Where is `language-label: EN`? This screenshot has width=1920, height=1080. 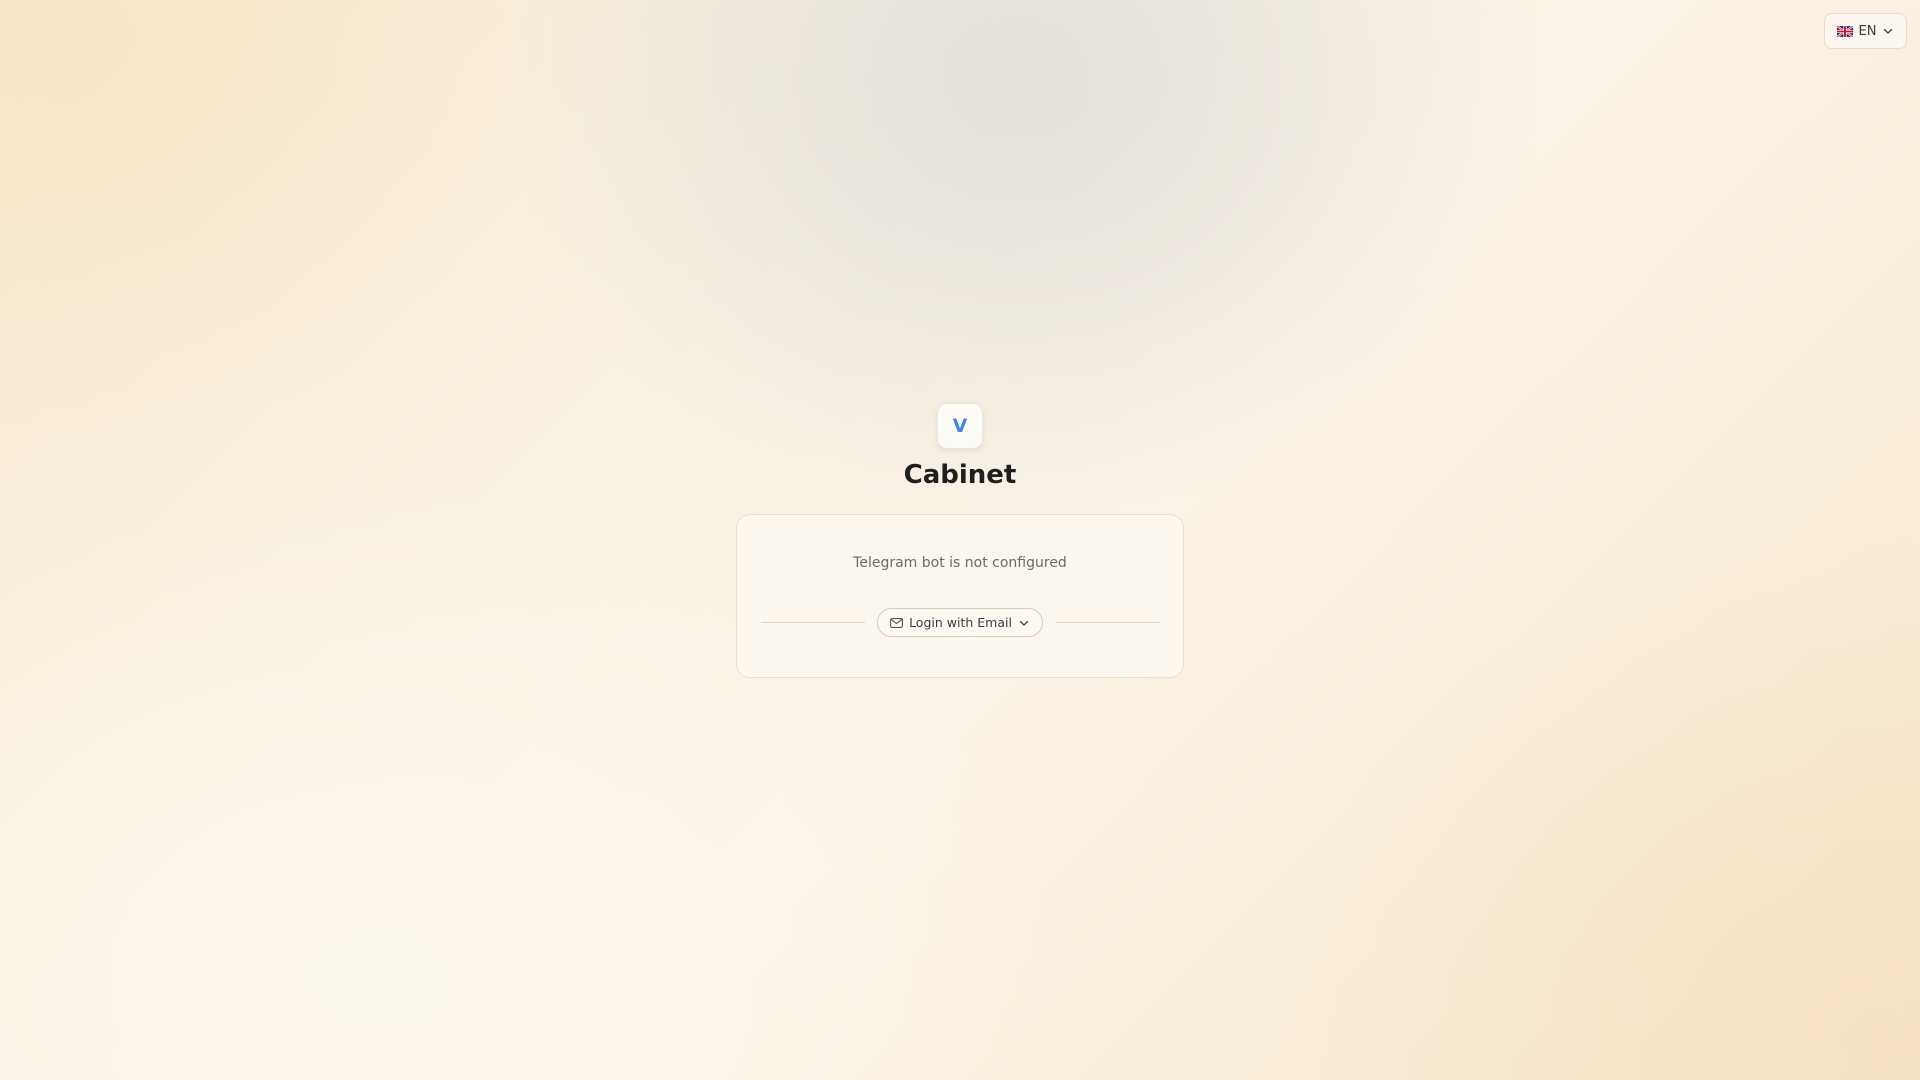 language-label: EN is located at coordinates (1867, 31).